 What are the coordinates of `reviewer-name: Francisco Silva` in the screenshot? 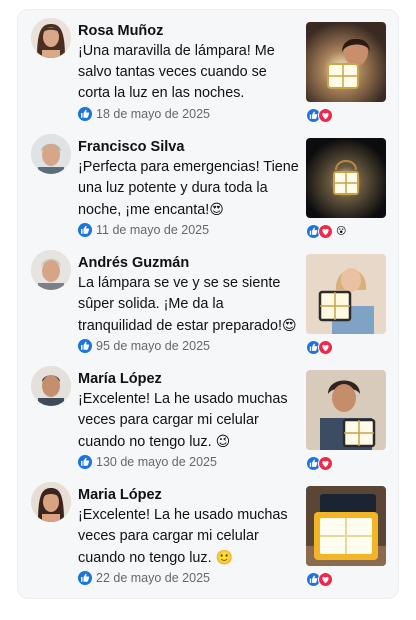 It's located at (131, 147).